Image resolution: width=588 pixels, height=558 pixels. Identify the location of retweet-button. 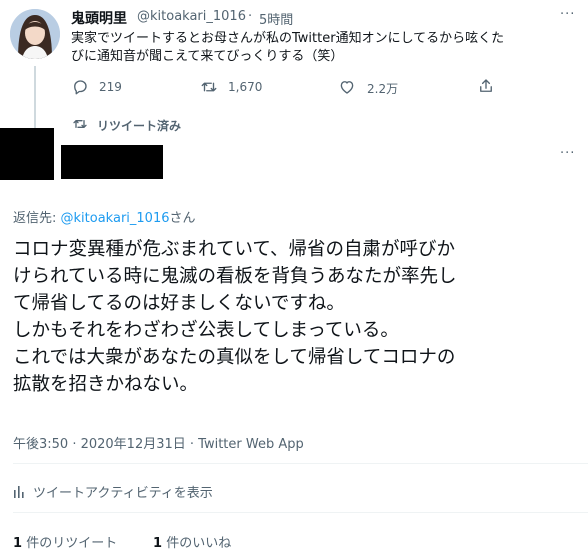
(209, 89).